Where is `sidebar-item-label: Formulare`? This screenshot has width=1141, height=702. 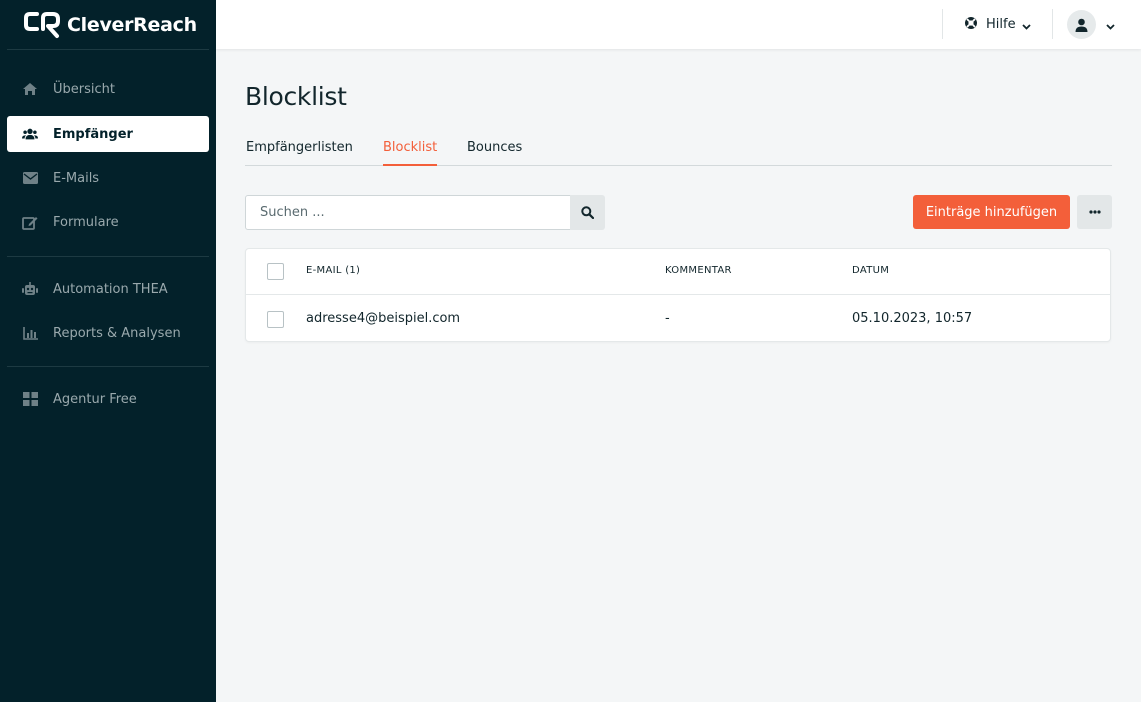
sidebar-item-label: Formulare is located at coordinates (86, 222).